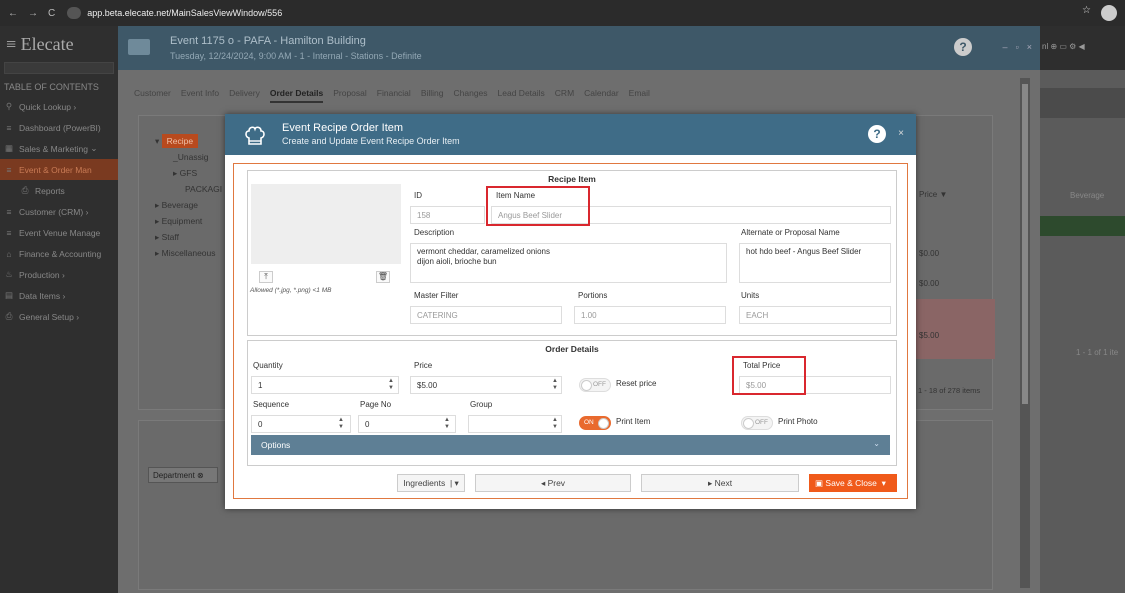  Describe the element at coordinates (325, 385) in the screenshot. I see `quantity-field: 1` at that location.